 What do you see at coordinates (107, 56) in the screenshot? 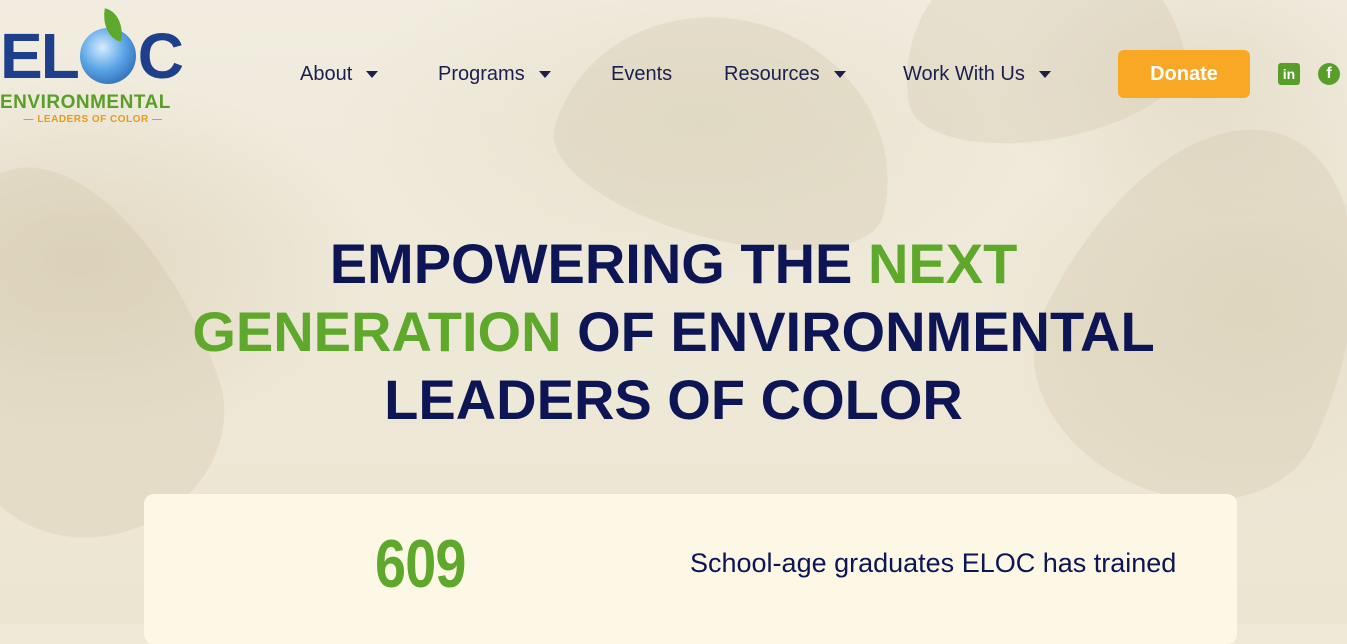
I see `globe-icon` at bounding box center [107, 56].